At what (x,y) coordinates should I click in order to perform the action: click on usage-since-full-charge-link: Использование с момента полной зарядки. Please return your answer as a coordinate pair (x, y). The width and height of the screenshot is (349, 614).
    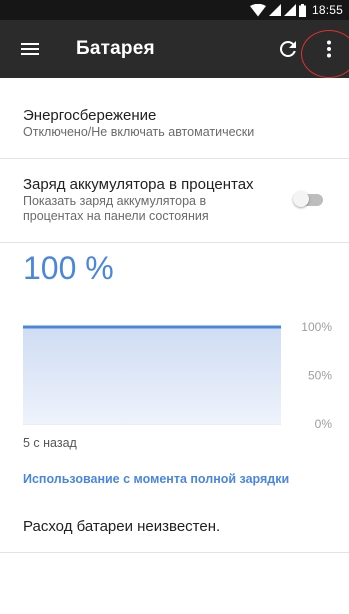
    Looking at the image, I should click on (156, 479).